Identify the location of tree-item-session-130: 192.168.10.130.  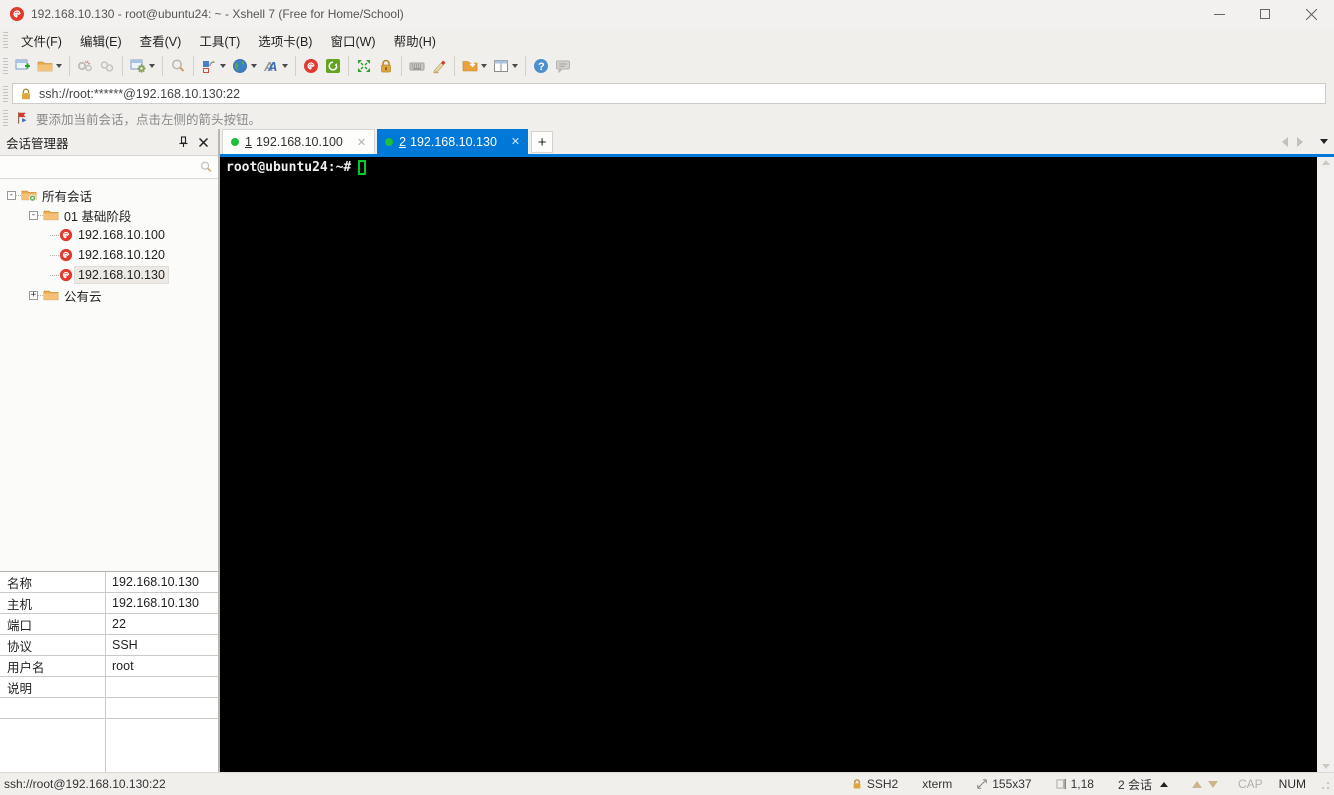
(109, 275).